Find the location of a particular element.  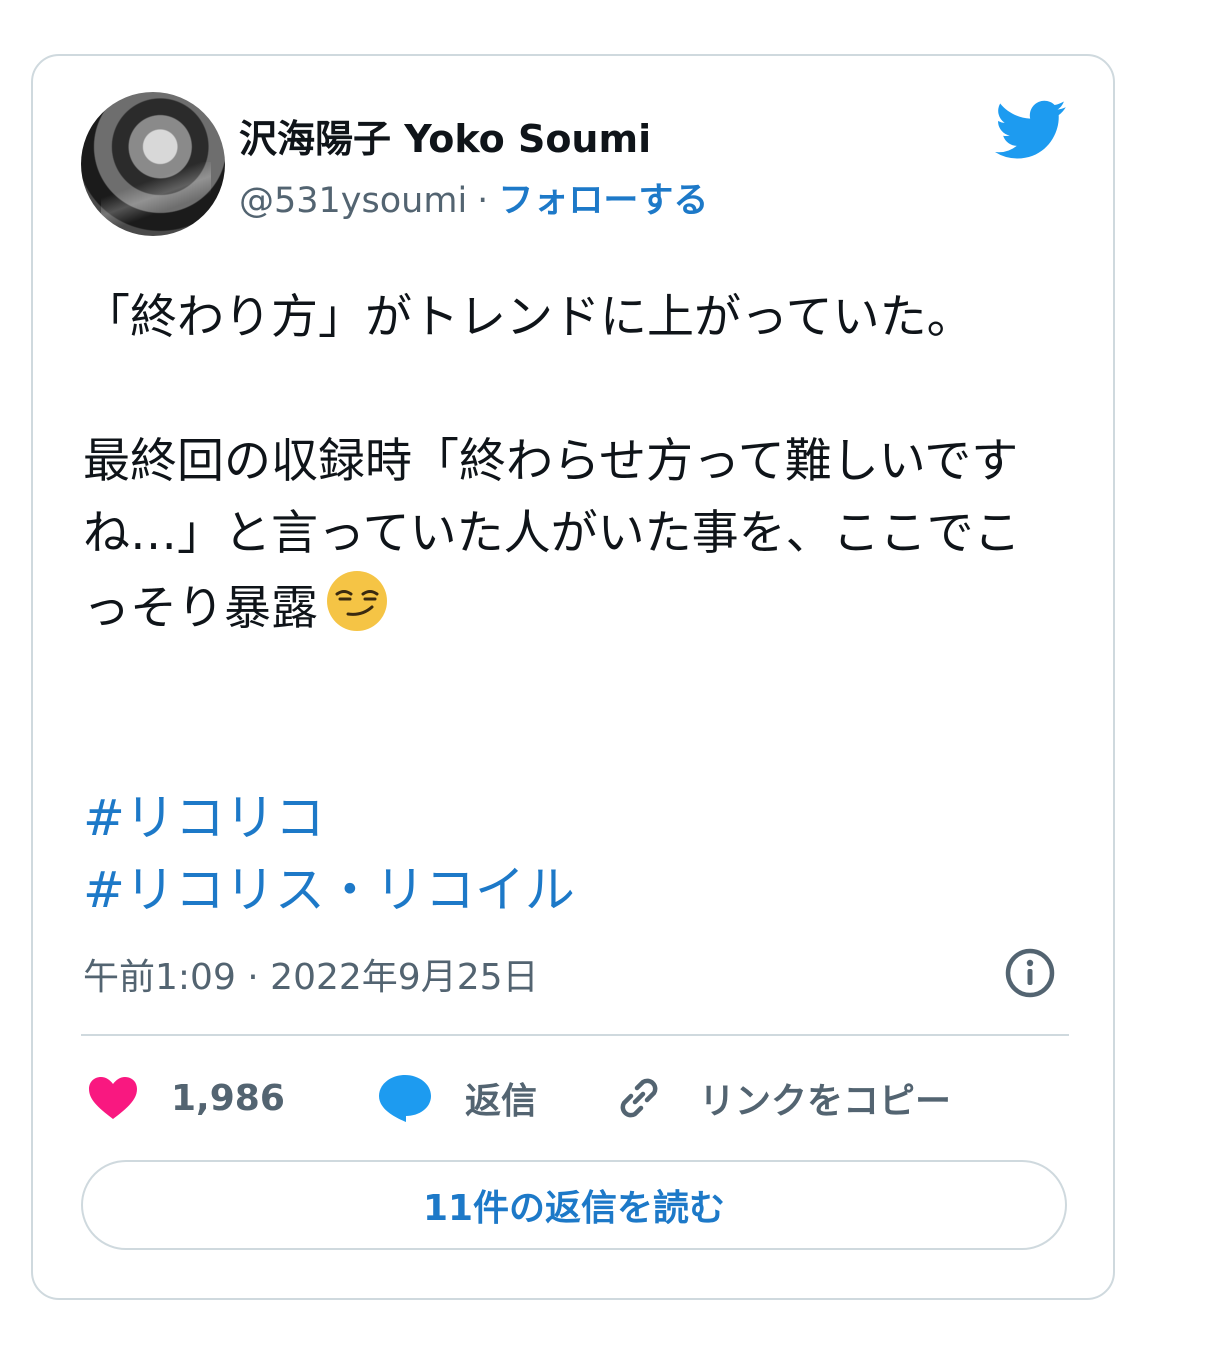

tweet-timestamp: 午前1:09 · 2022年9月25日 is located at coordinates (311, 974).